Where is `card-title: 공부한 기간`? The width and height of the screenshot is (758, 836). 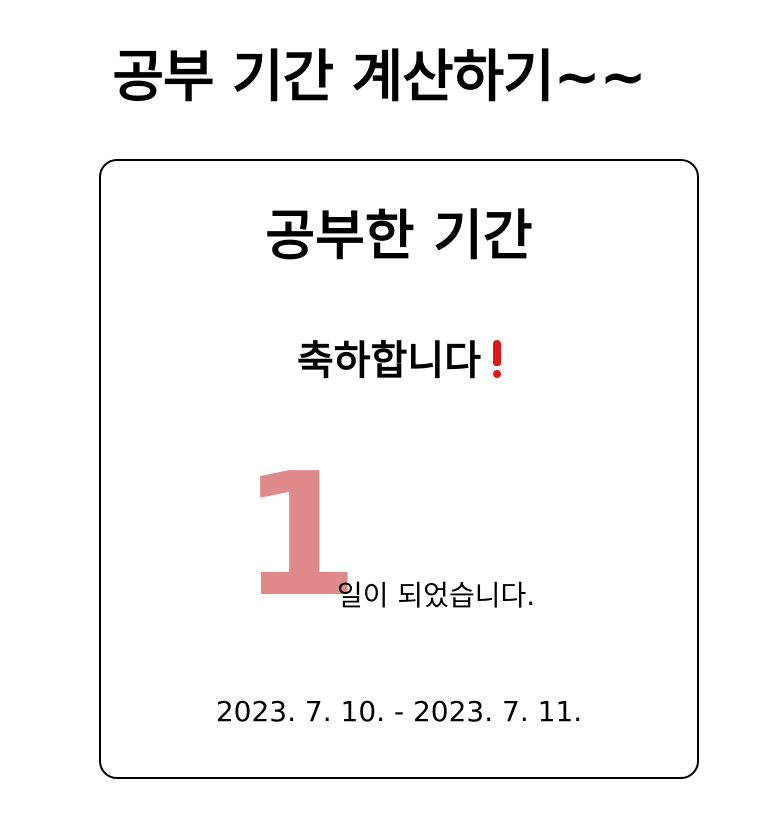 card-title: 공부한 기간 is located at coordinates (399, 235).